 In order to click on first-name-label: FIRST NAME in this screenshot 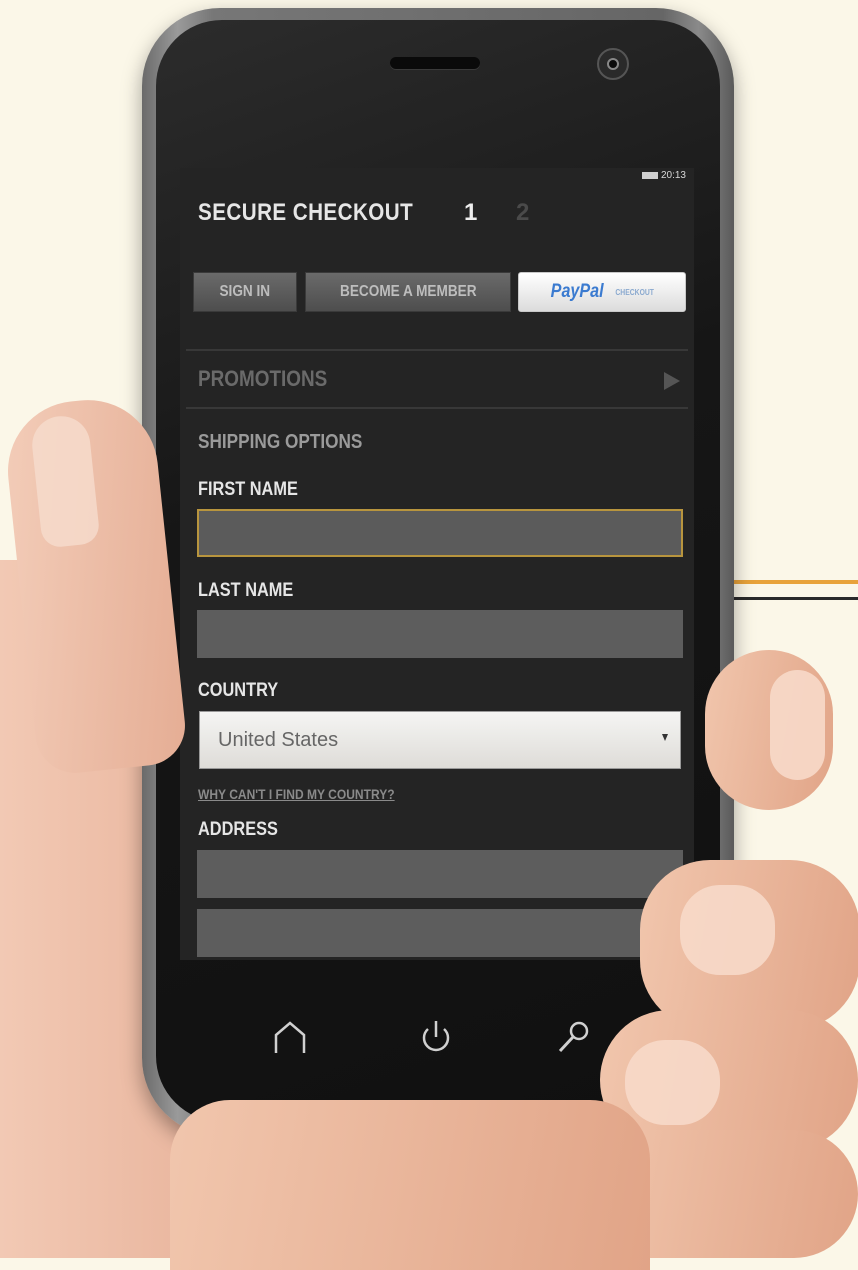, I will do `click(248, 489)`.